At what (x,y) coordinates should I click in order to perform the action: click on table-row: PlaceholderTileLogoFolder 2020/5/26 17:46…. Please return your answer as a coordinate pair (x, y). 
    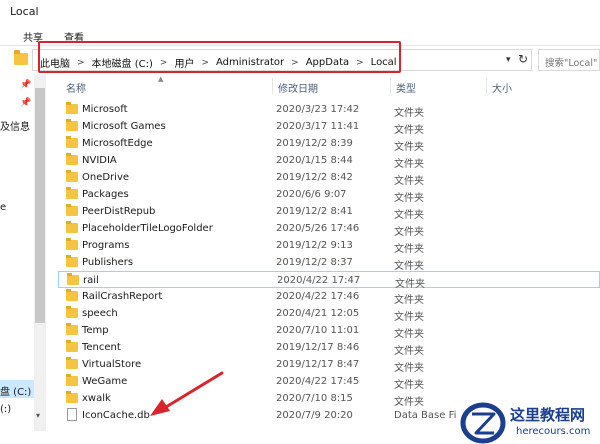
    Looking at the image, I should click on (329, 229).